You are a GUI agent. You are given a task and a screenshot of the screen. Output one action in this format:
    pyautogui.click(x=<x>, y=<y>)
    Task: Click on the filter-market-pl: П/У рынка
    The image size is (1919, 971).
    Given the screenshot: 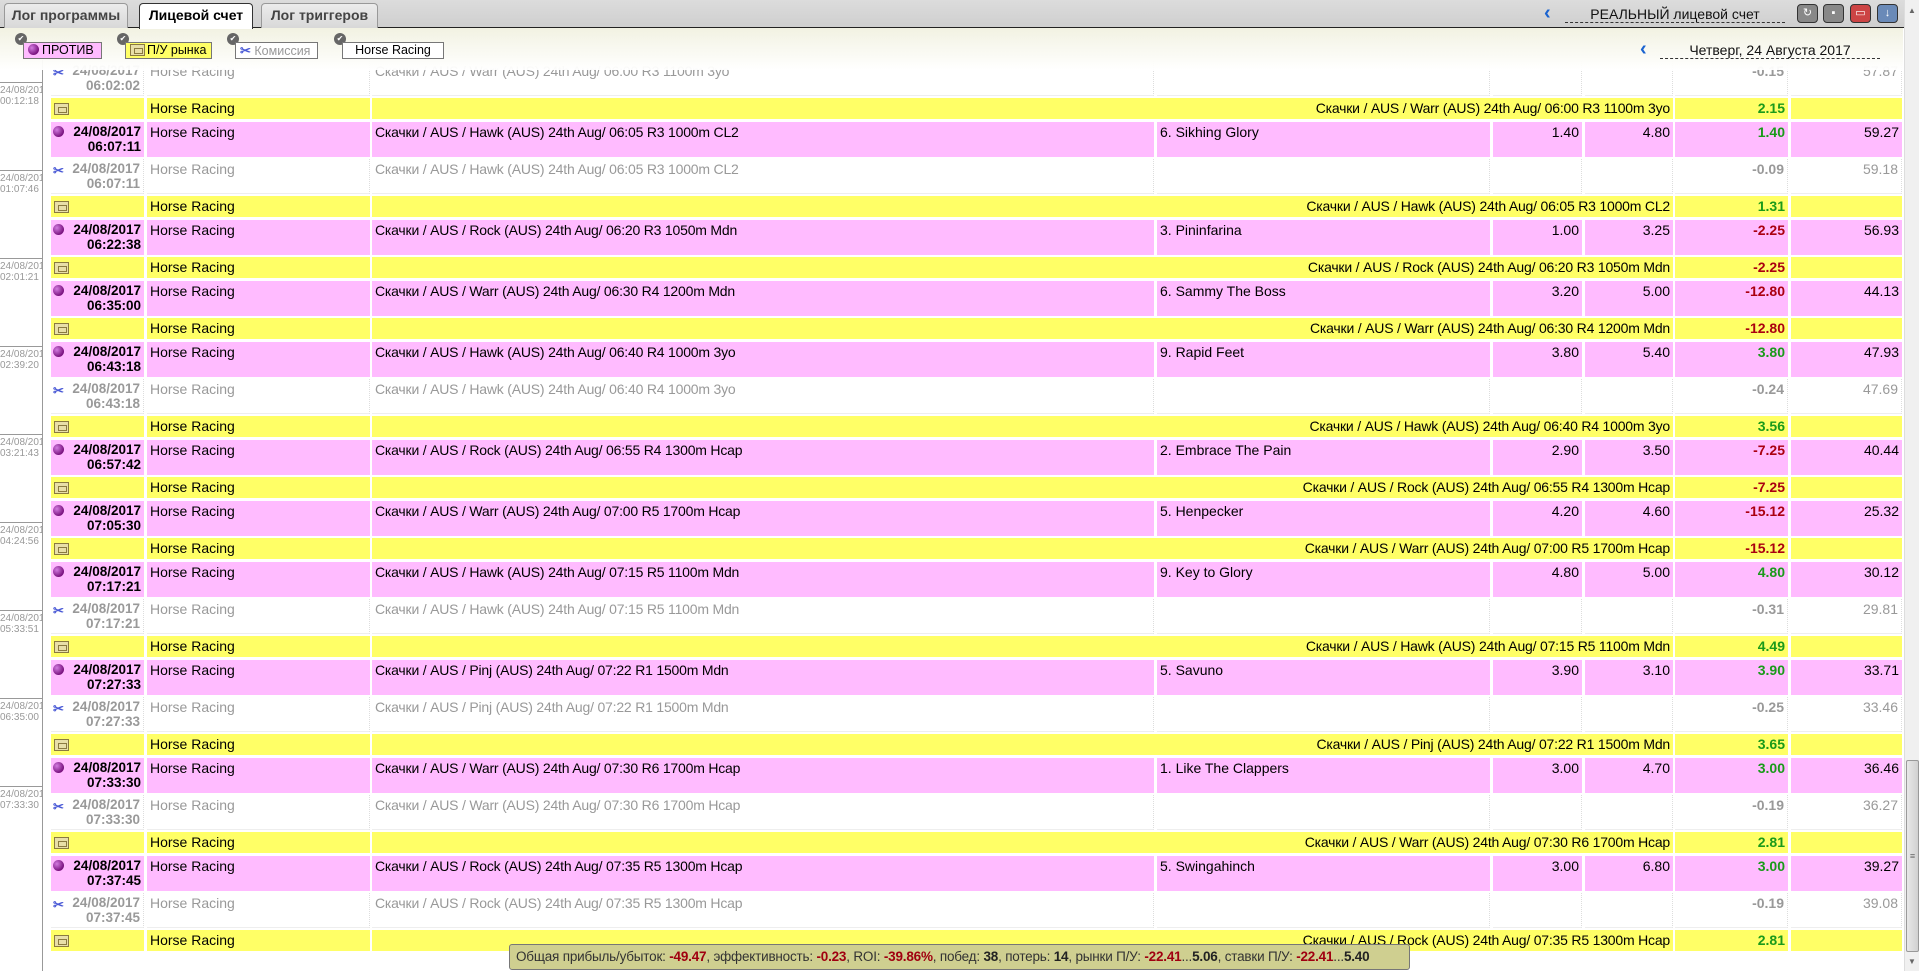 What is the action you would take?
    pyautogui.click(x=168, y=50)
    